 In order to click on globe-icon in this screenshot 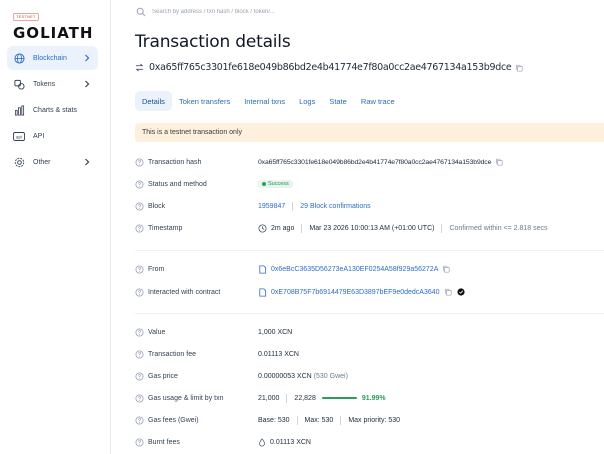, I will do `click(19, 58)`.